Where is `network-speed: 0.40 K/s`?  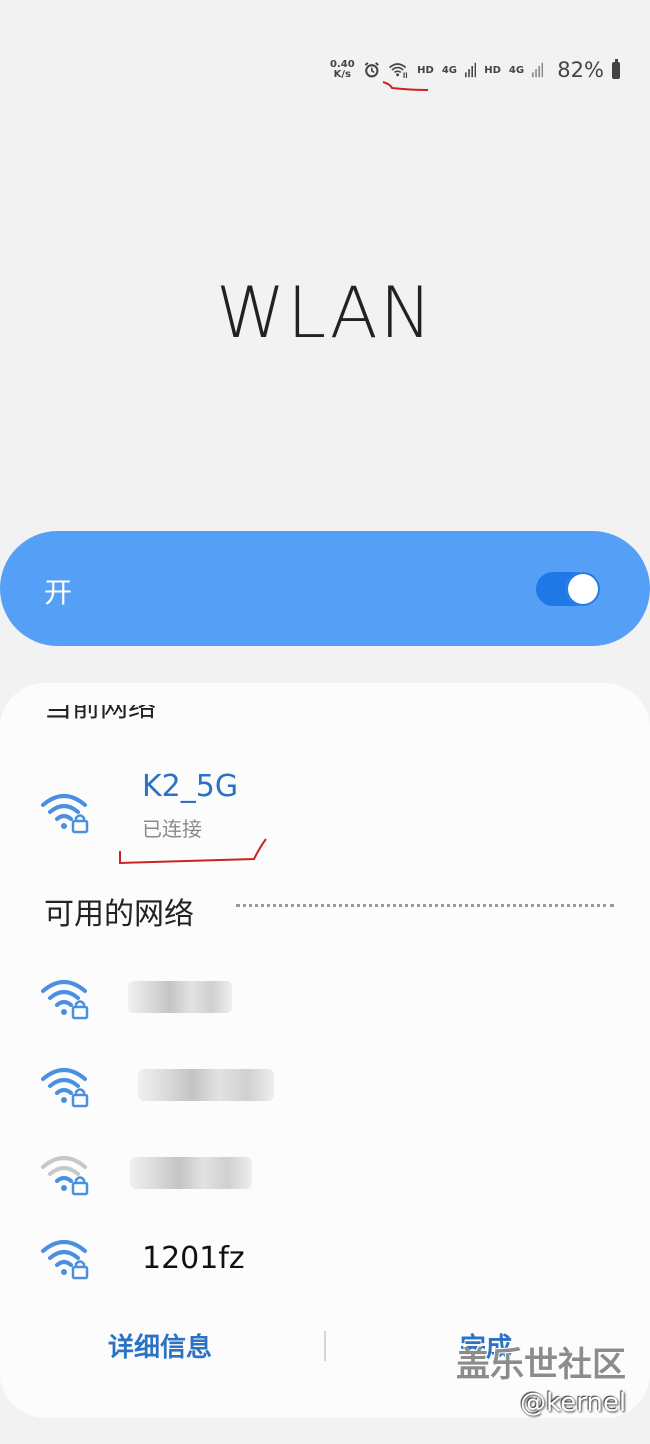 network-speed: 0.40 K/s is located at coordinates (342, 69).